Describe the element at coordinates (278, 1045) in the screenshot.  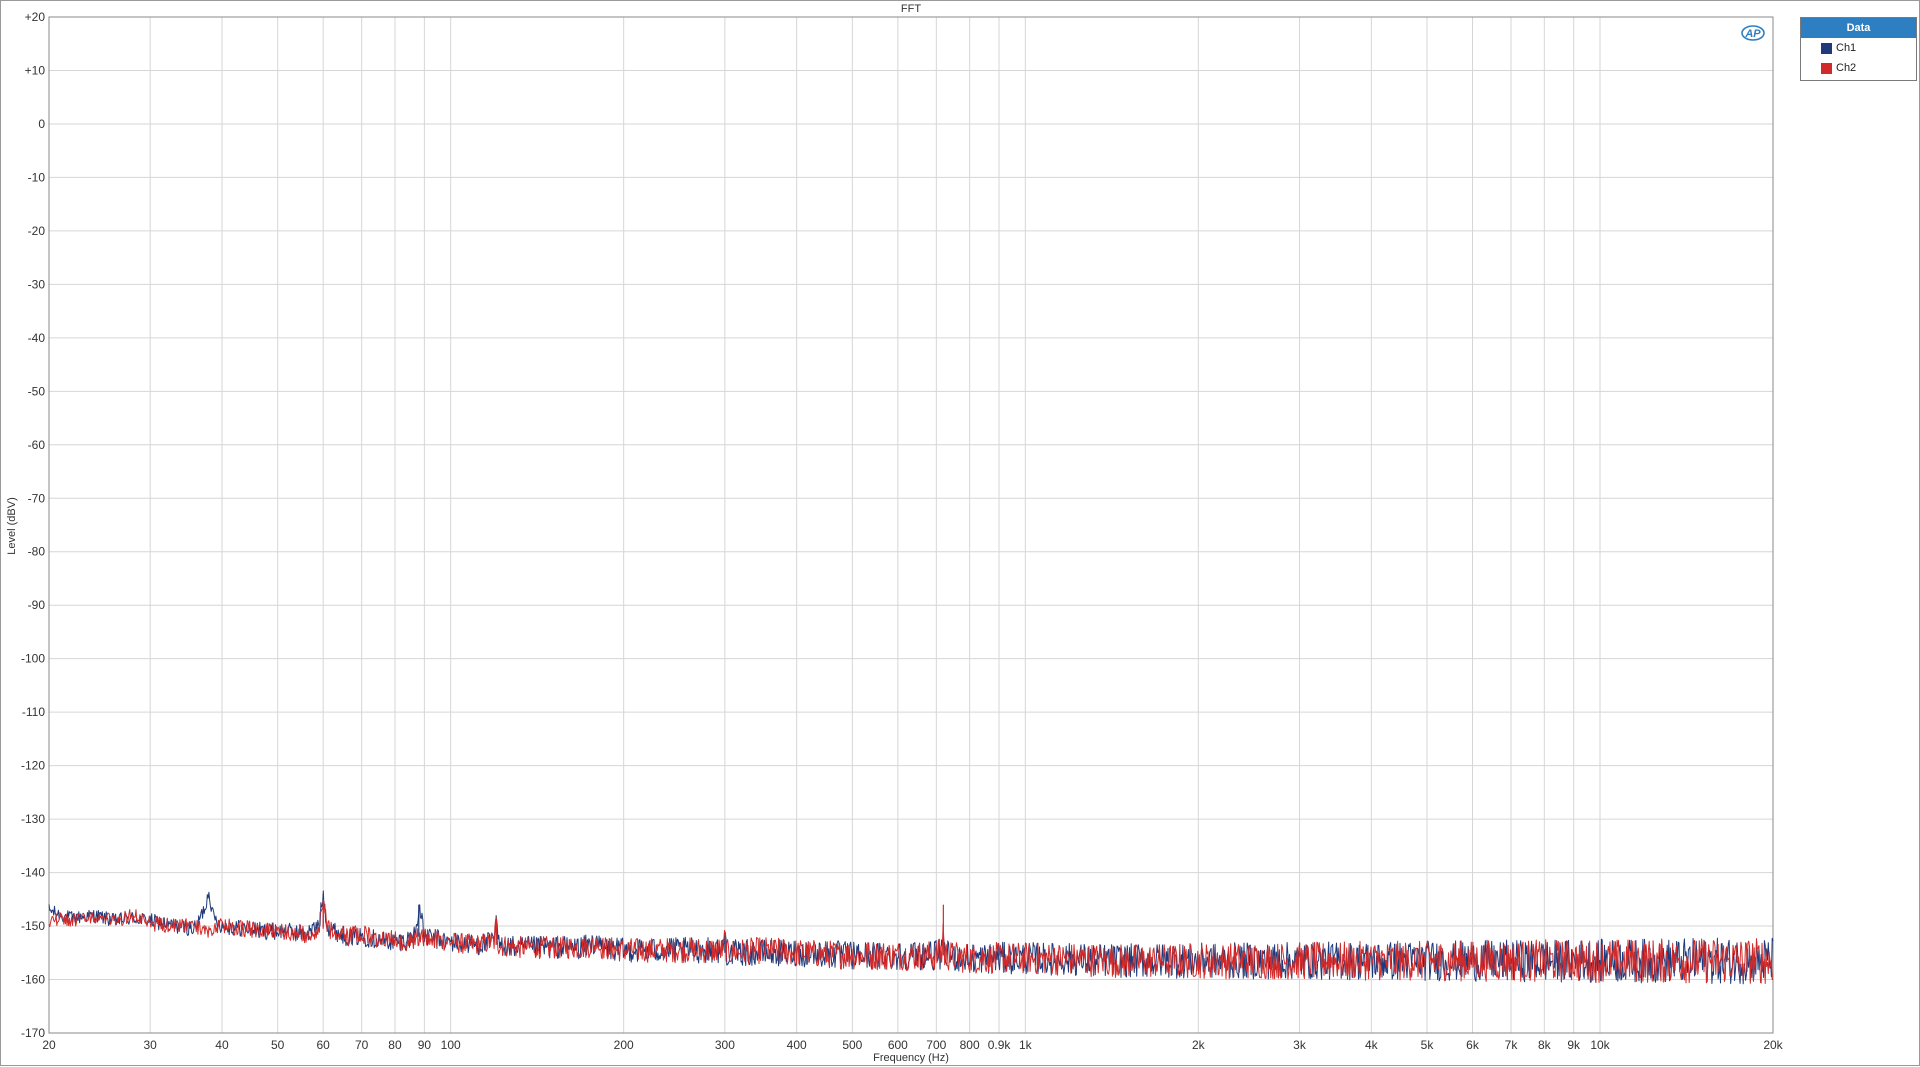
I see `x-tick-label: 50` at that location.